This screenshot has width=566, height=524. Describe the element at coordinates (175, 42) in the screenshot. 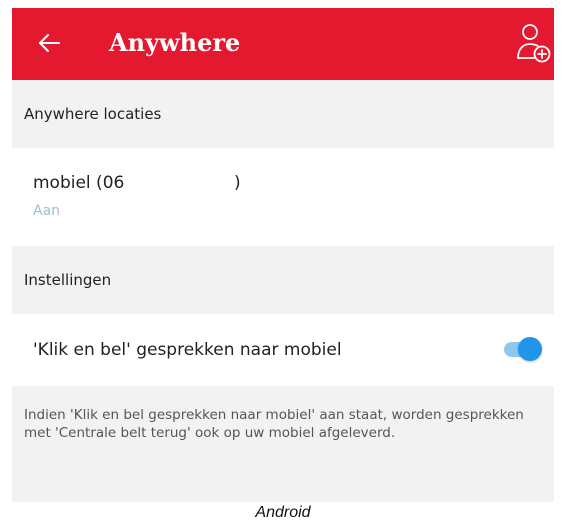

I see `page-title: Anywhere` at that location.